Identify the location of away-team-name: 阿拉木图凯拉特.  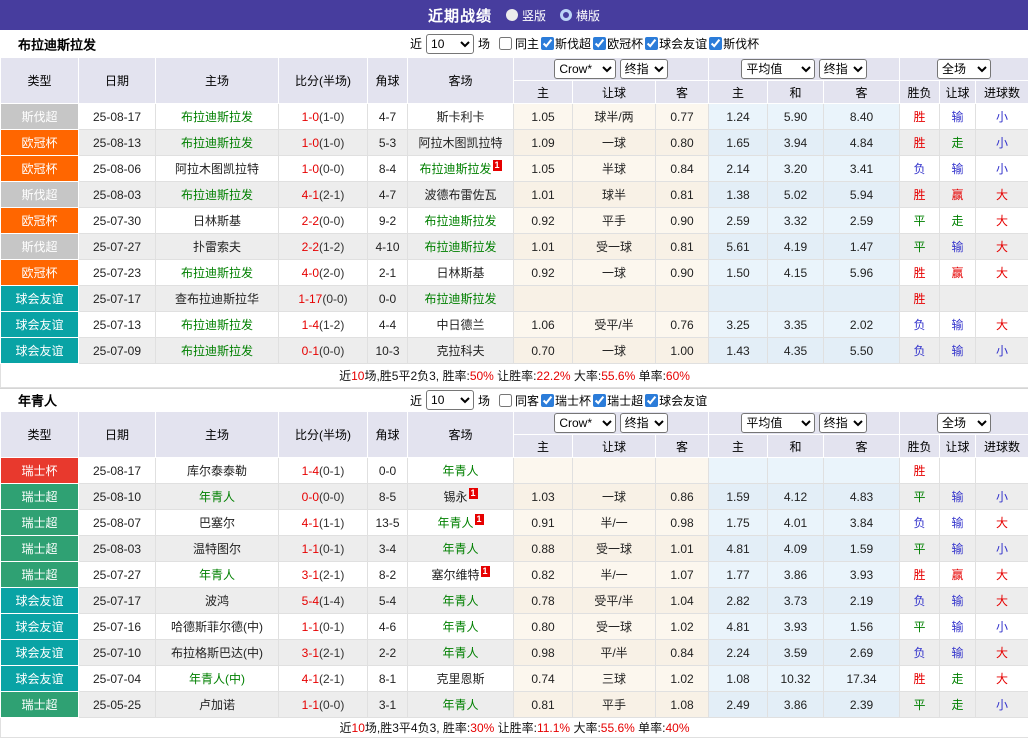
(460, 143).